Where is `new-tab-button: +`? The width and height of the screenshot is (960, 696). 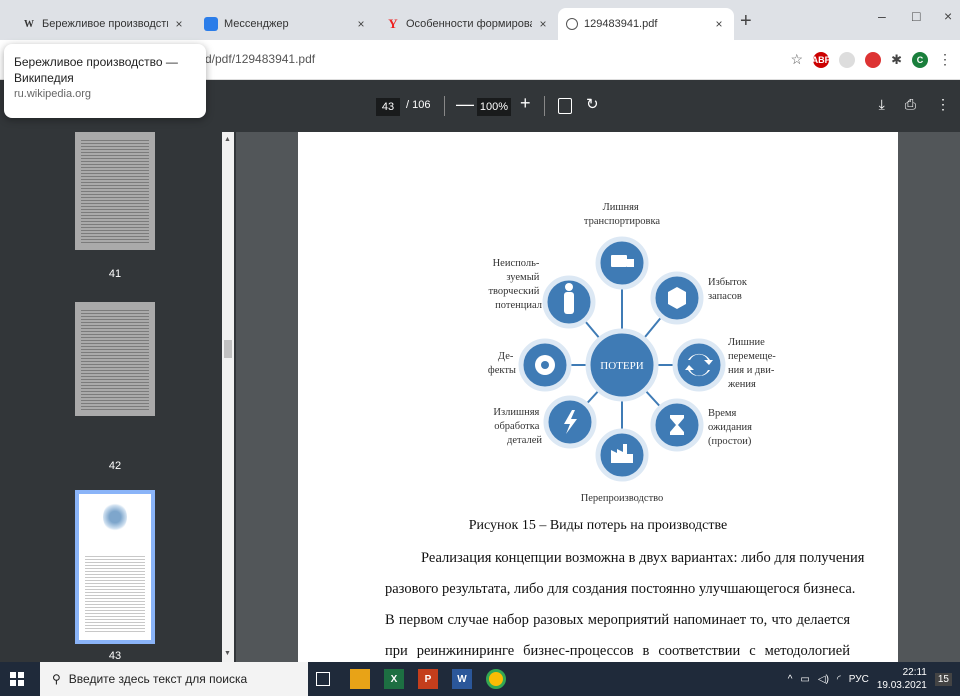 new-tab-button: + is located at coordinates (746, 21).